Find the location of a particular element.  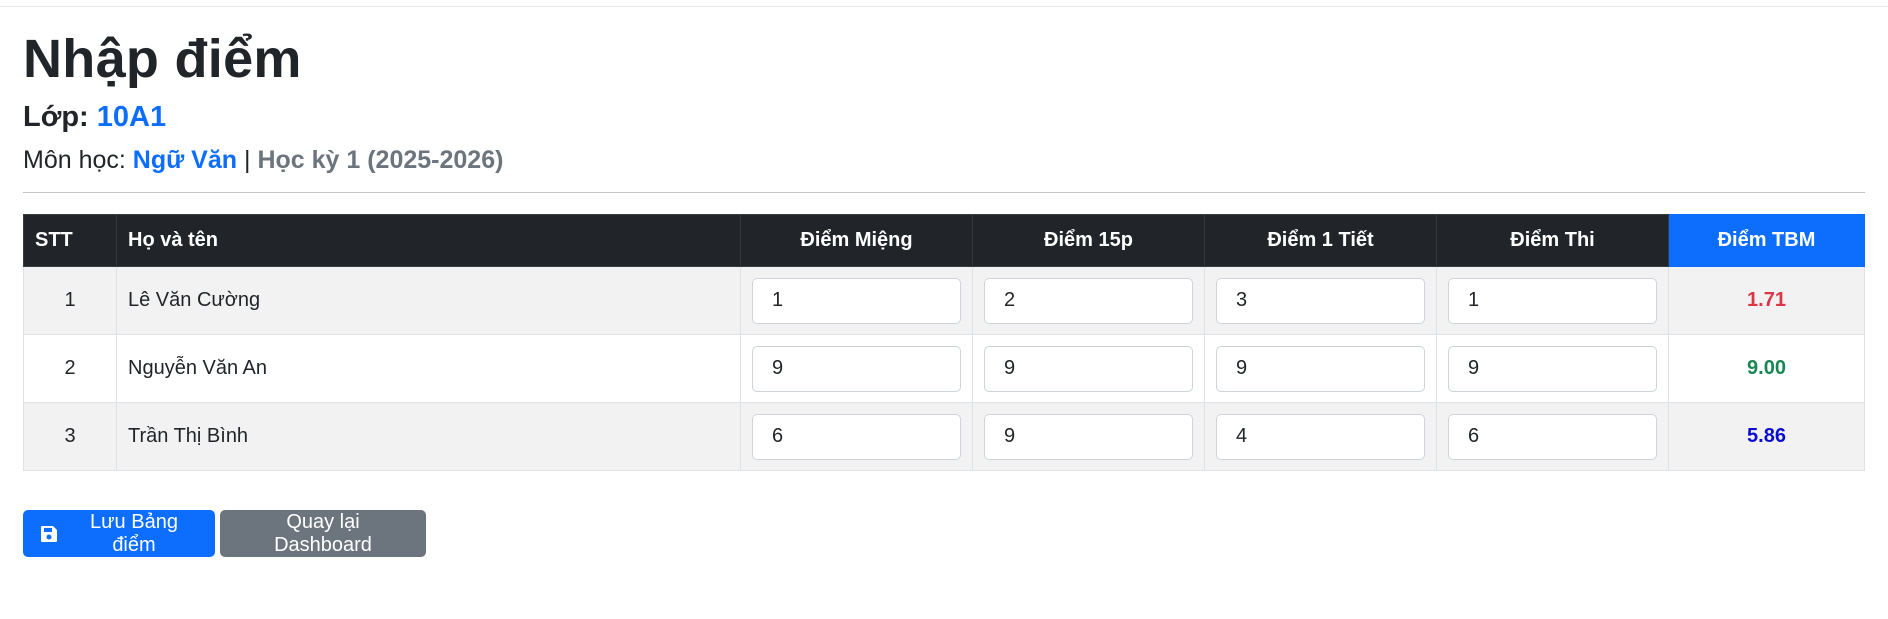

table-row: 3 Trần Thị Bình 5.86 is located at coordinates (944, 436).